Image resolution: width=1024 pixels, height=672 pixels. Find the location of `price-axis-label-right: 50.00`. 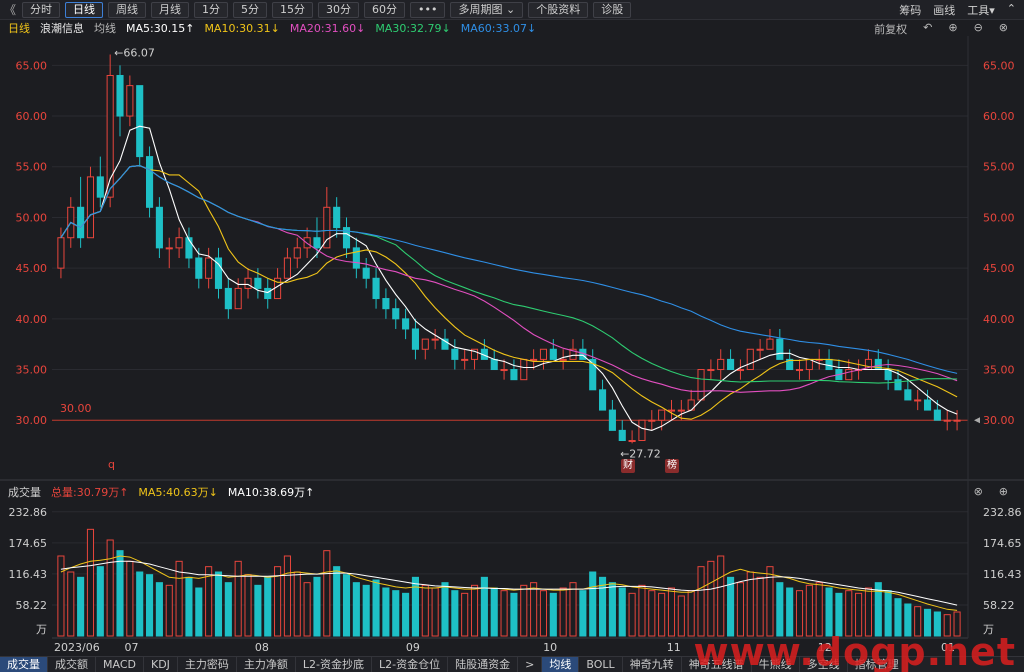

price-axis-label-right: 50.00 is located at coordinates (999, 217).